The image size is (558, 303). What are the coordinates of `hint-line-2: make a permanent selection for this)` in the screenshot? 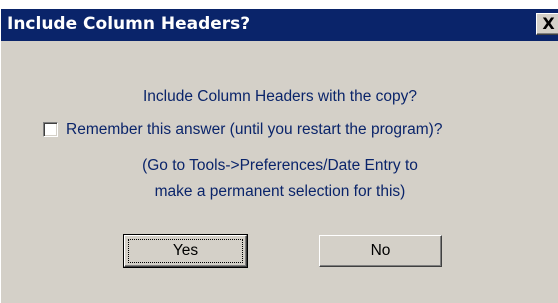 It's located at (280, 191).